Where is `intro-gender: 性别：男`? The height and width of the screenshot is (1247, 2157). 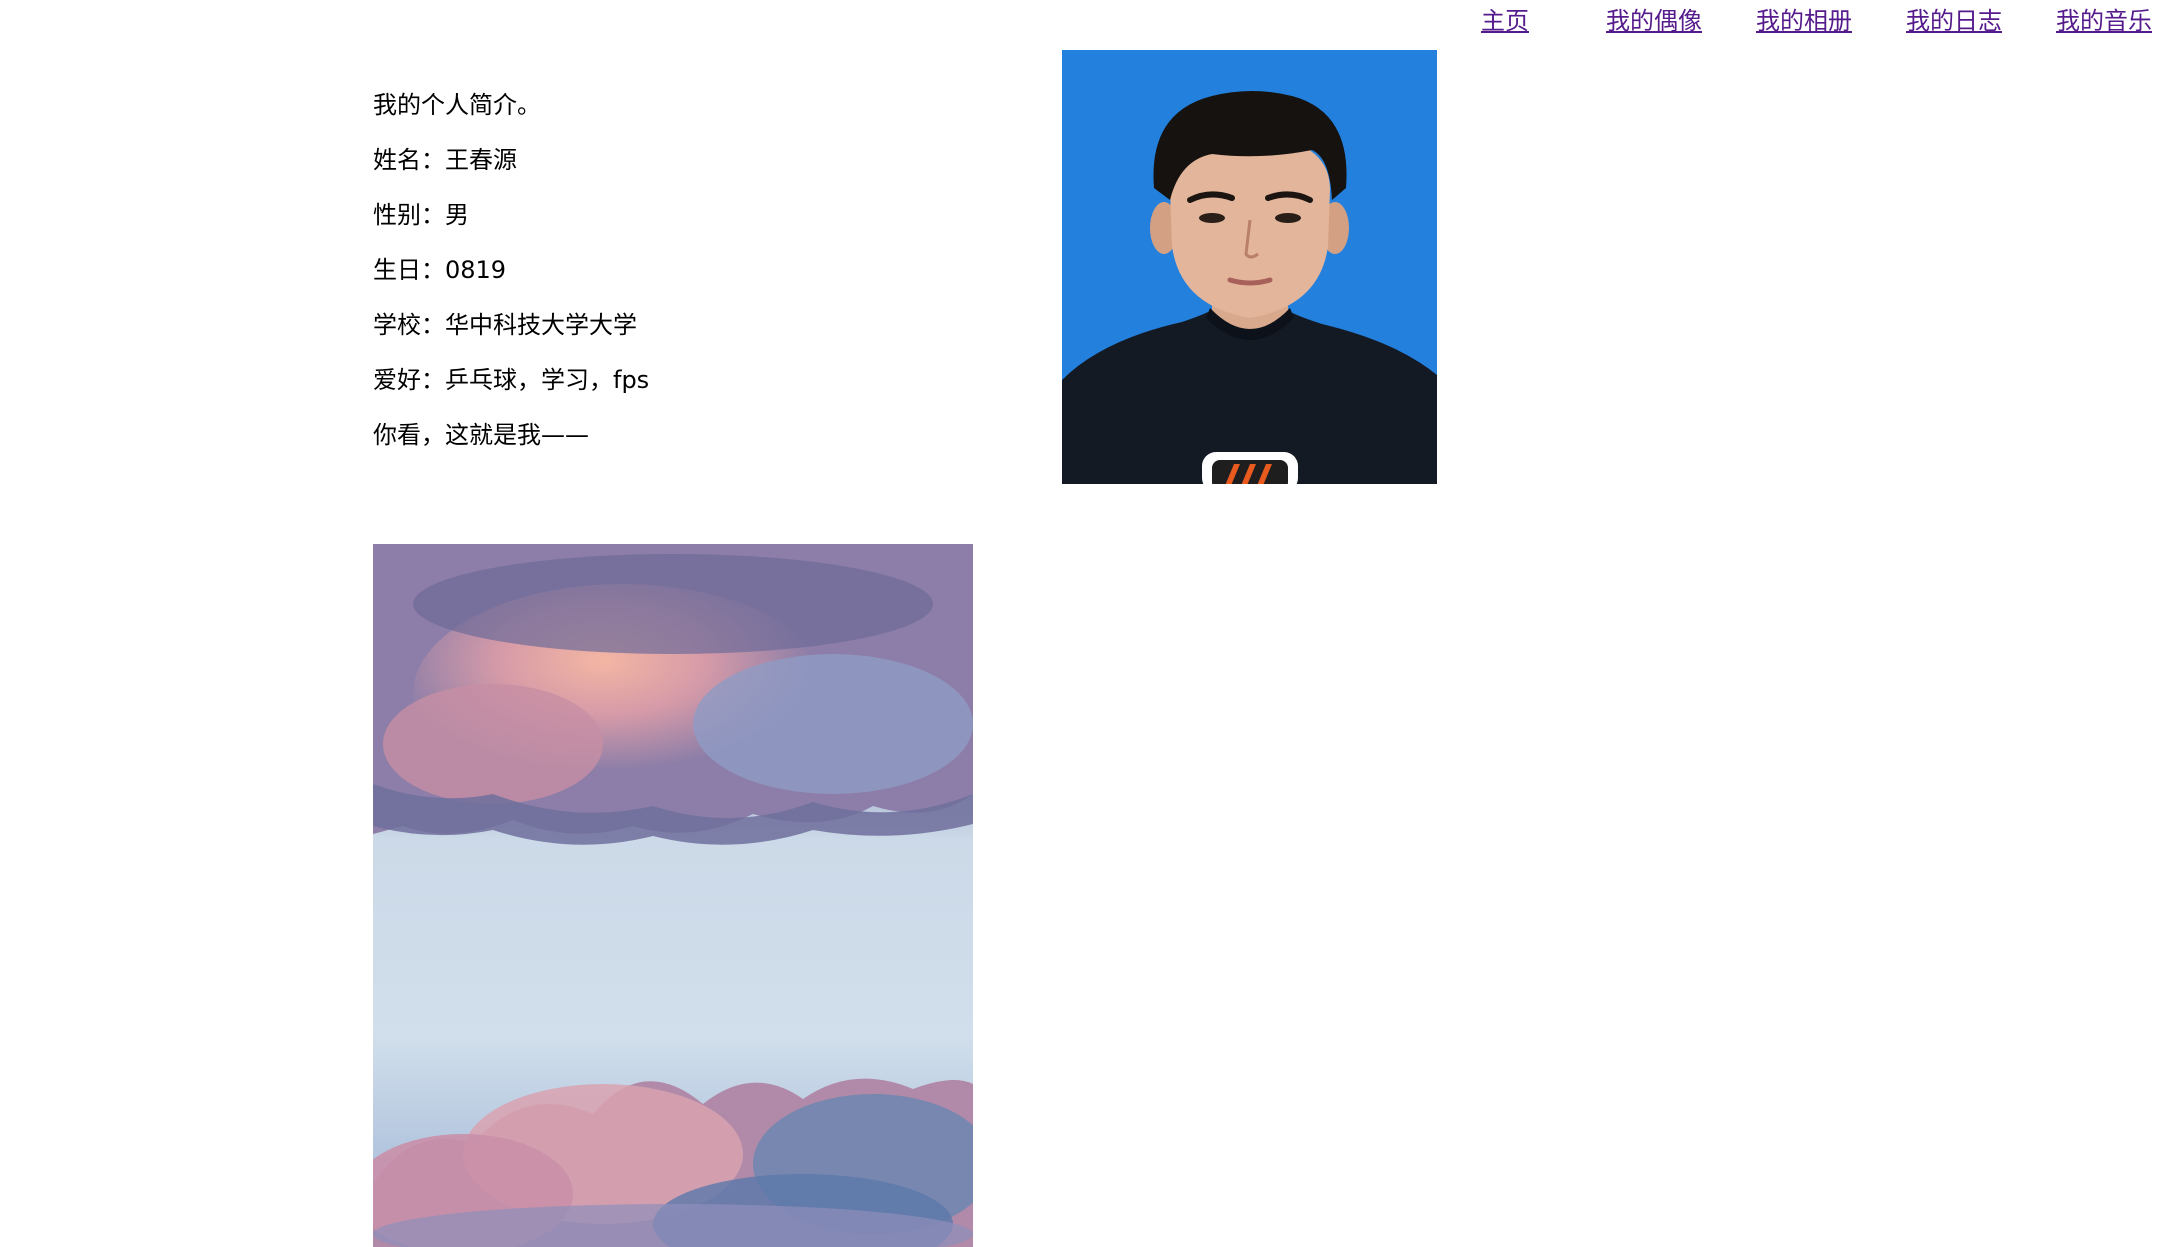 intro-gender: 性别：男 is located at coordinates (421, 215).